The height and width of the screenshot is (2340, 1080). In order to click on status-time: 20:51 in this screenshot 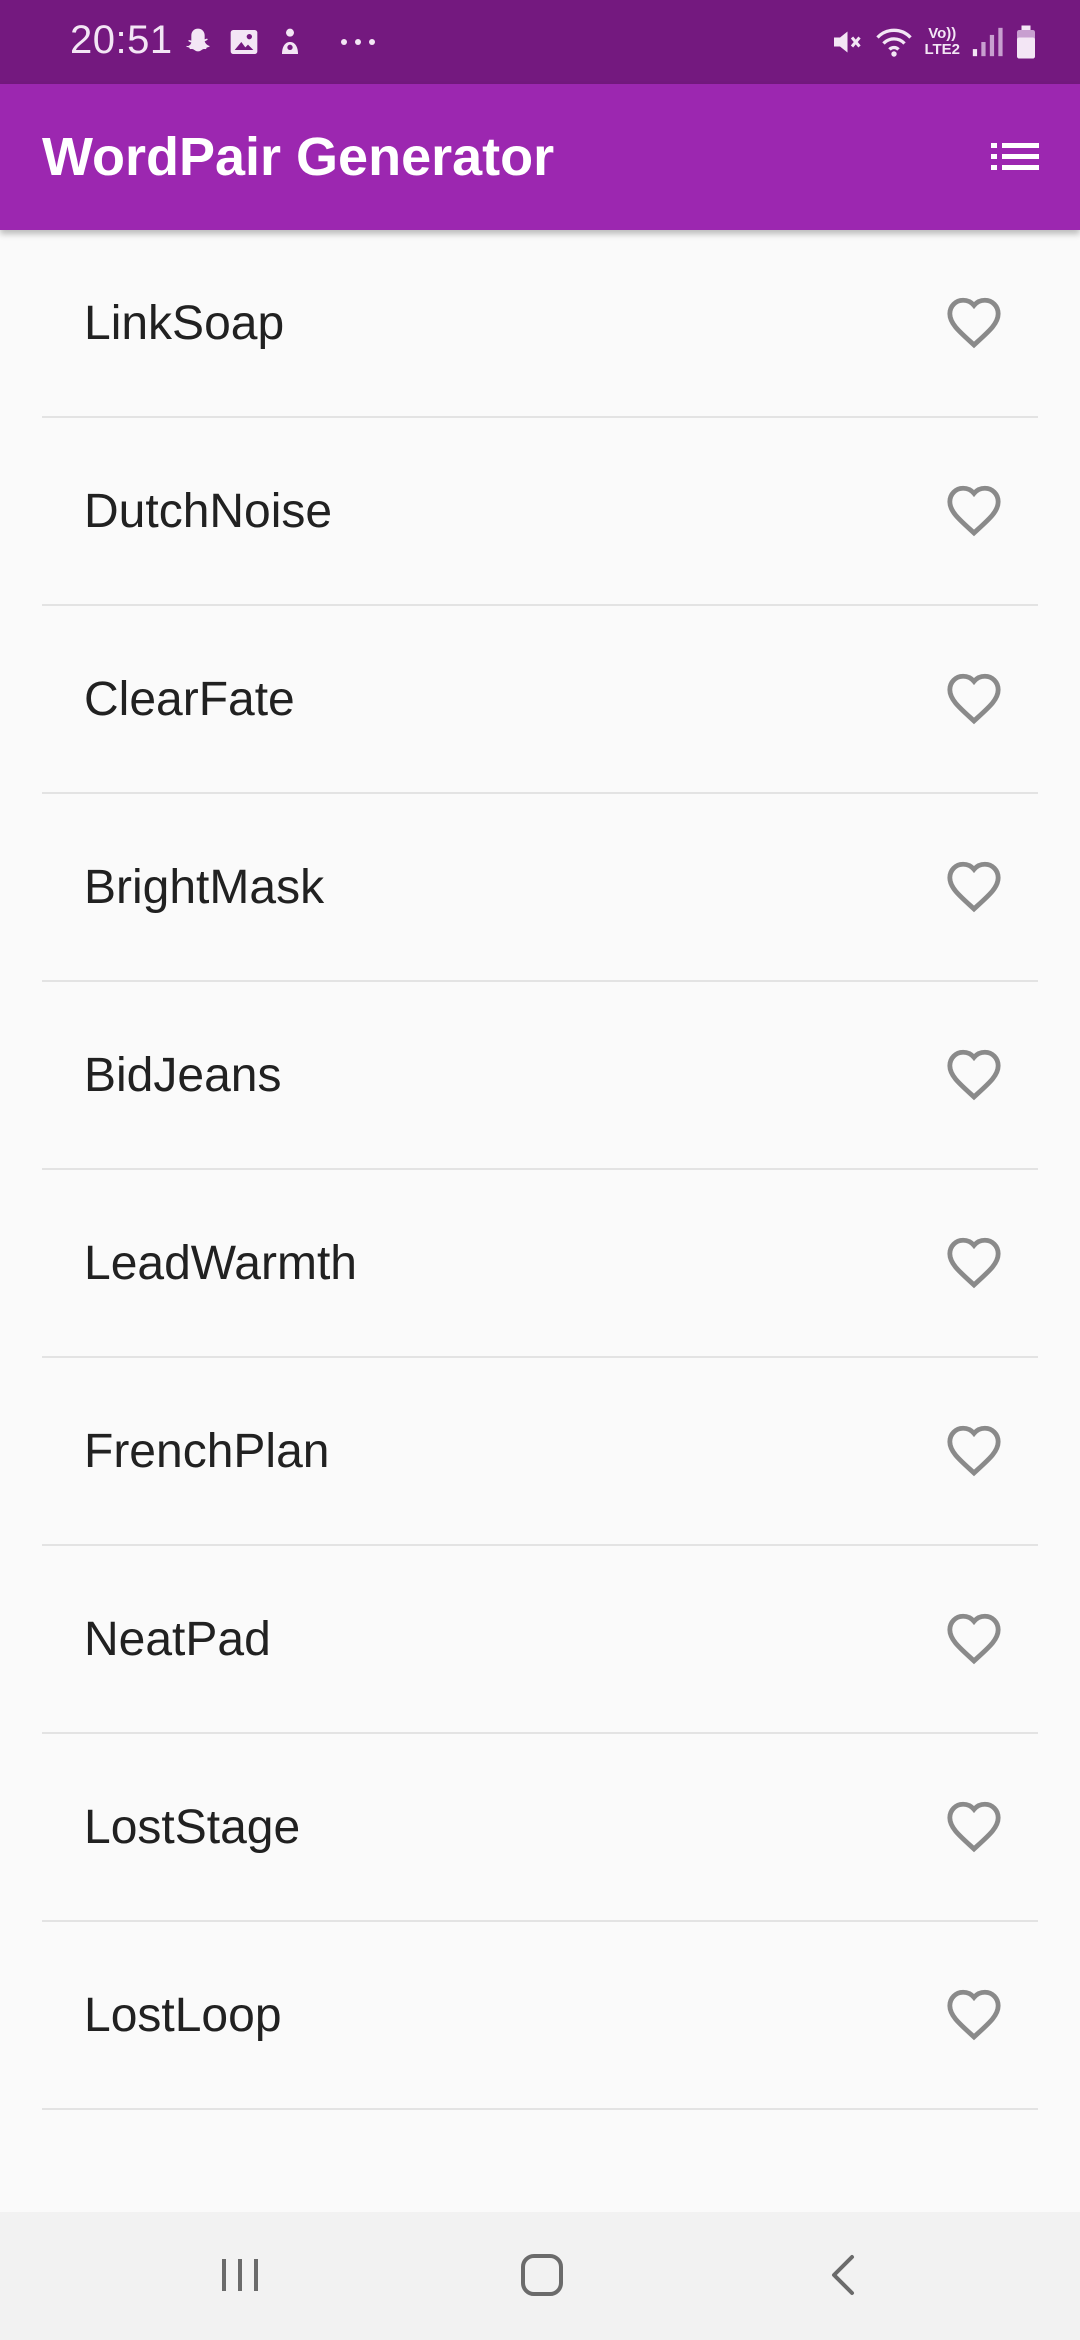, I will do `click(121, 40)`.